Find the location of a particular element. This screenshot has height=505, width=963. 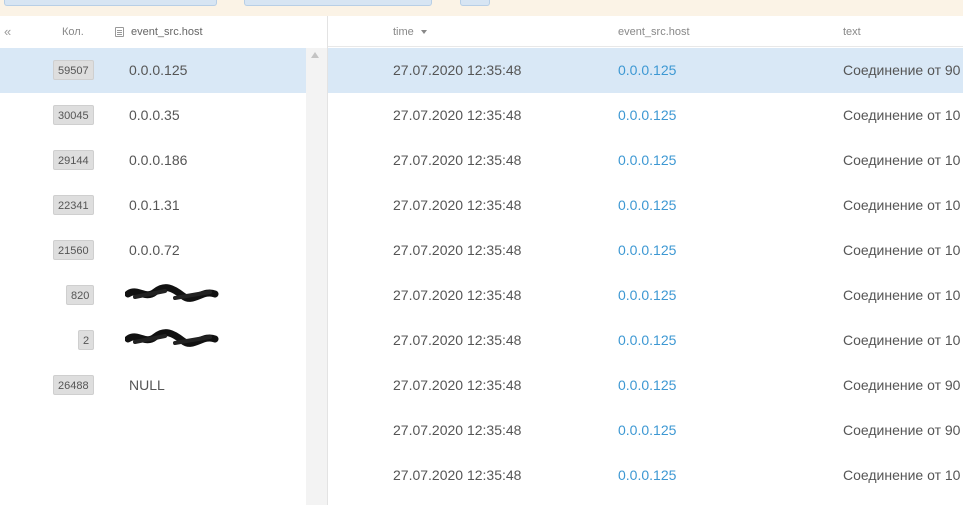

host-value: 0.0.1.31 is located at coordinates (154, 205).